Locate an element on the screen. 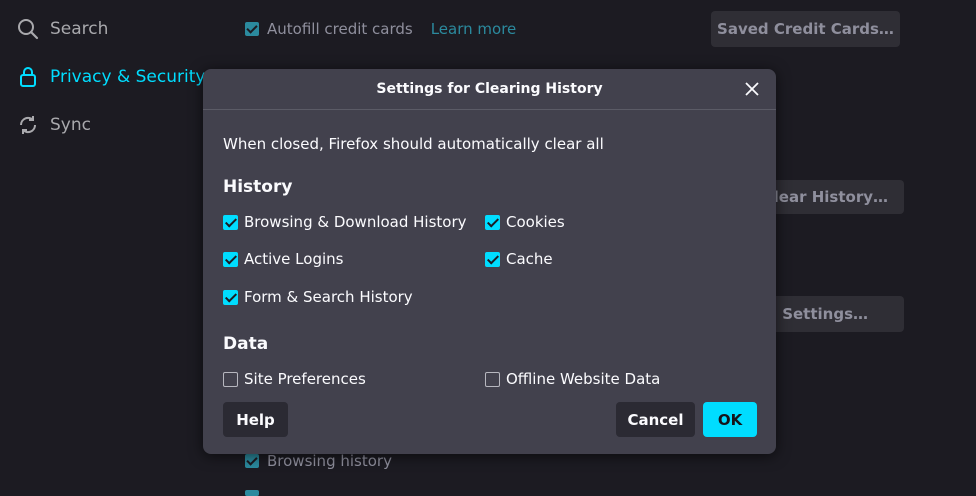 The height and width of the screenshot is (496, 976). cookies-checkbox: Cookies is located at coordinates (525, 222).